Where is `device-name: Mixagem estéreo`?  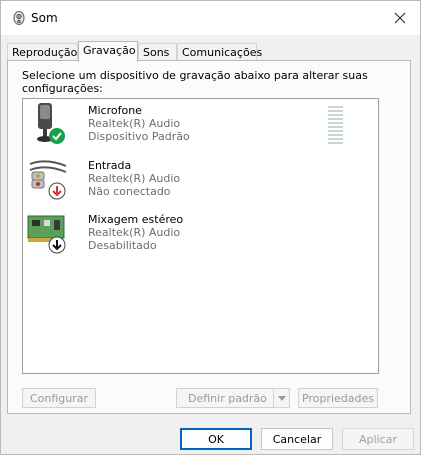 device-name: Mixagem estéreo is located at coordinates (136, 219).